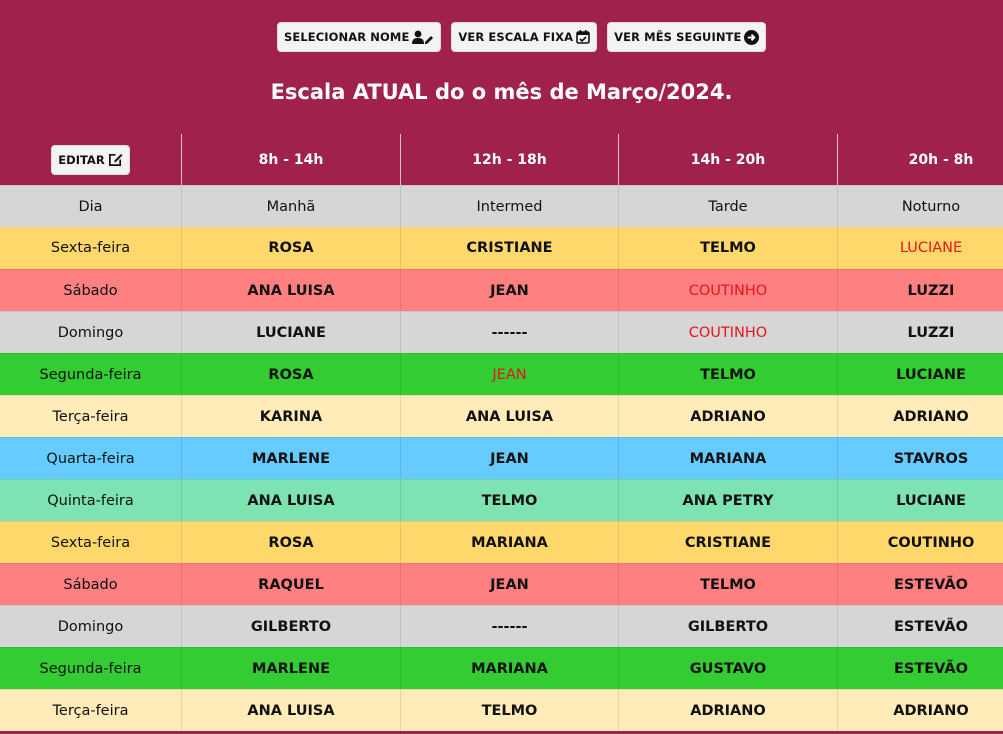  What do you see at coordinates (931, 710) in the screenshot?
I see `shift-cell-label: ADRIANO` at bounding box center [931, 710].